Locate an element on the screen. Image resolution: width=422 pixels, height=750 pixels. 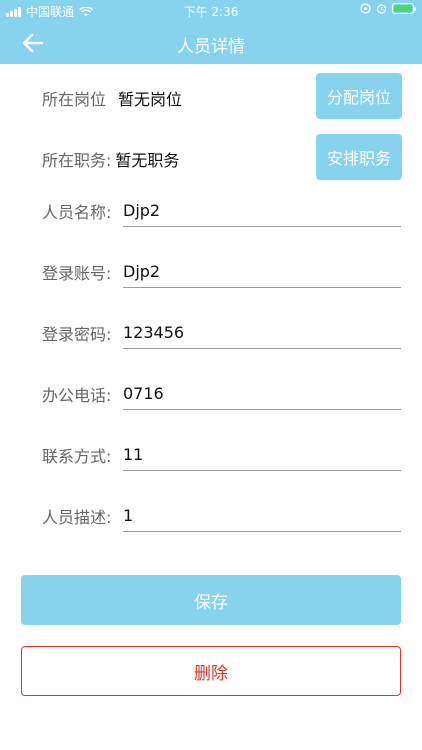
account-row: 登录账号: is located at coordinates (222, 268).